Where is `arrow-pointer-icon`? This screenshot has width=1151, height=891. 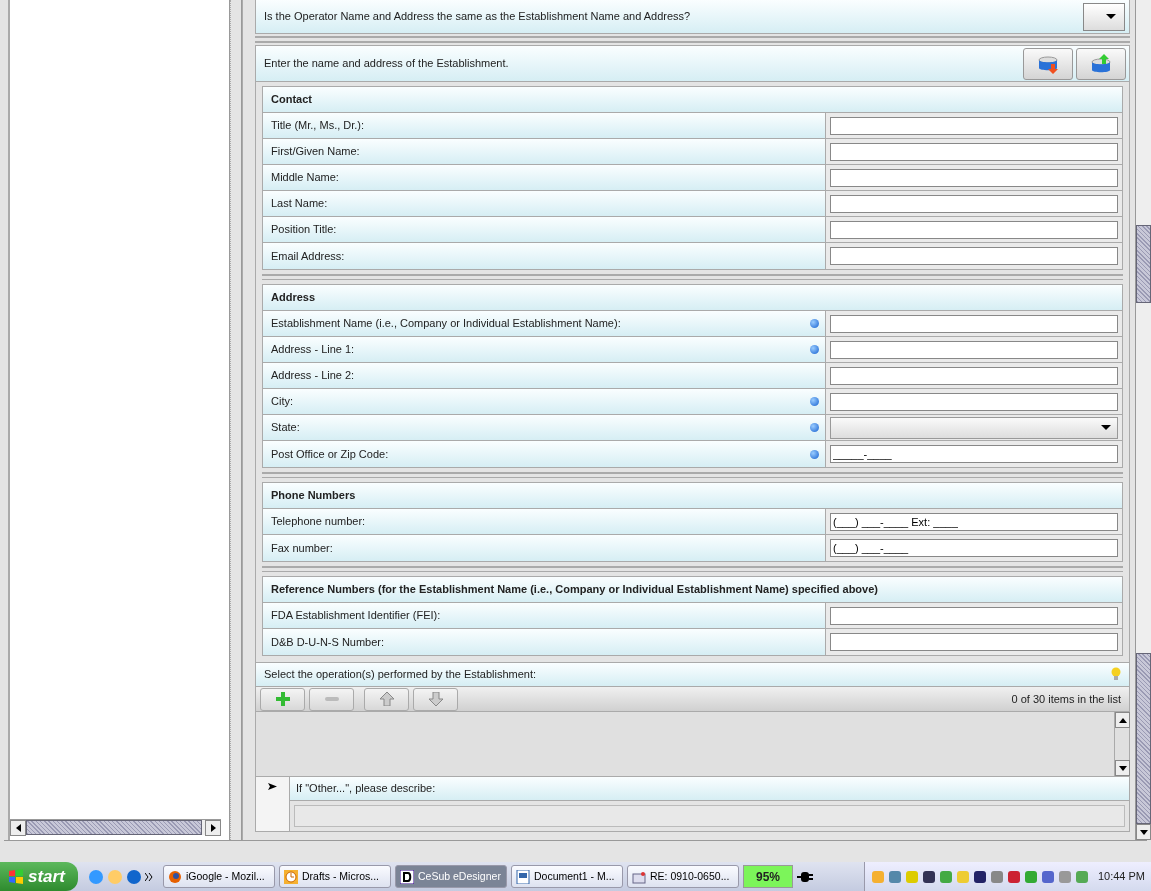
arrow-pointer-icon is located at coordinates (272, 786).